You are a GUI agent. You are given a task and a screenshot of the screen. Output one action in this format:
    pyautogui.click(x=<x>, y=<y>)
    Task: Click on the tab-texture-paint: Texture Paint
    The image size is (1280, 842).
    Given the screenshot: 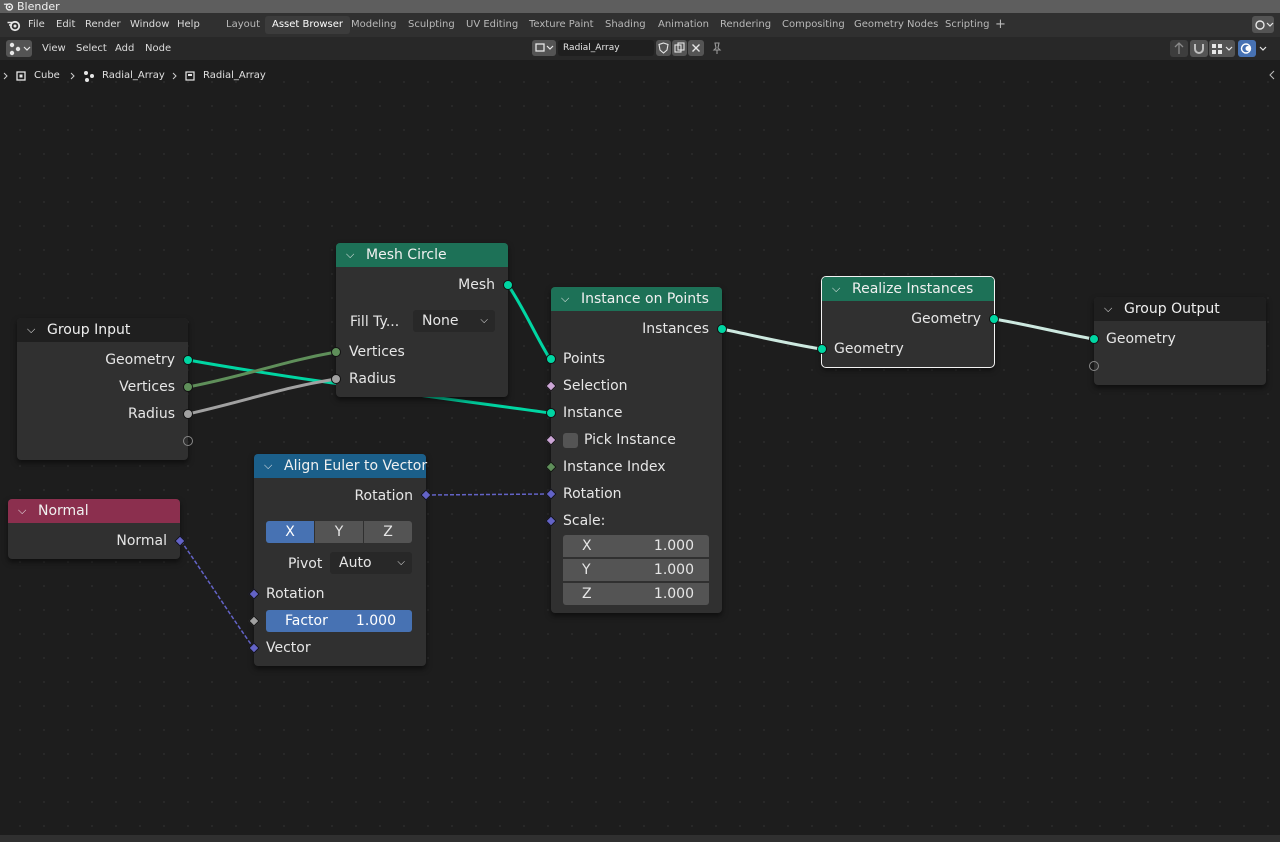 What is the action you would take?
    pyautogui.click(x=561, y=25)
    